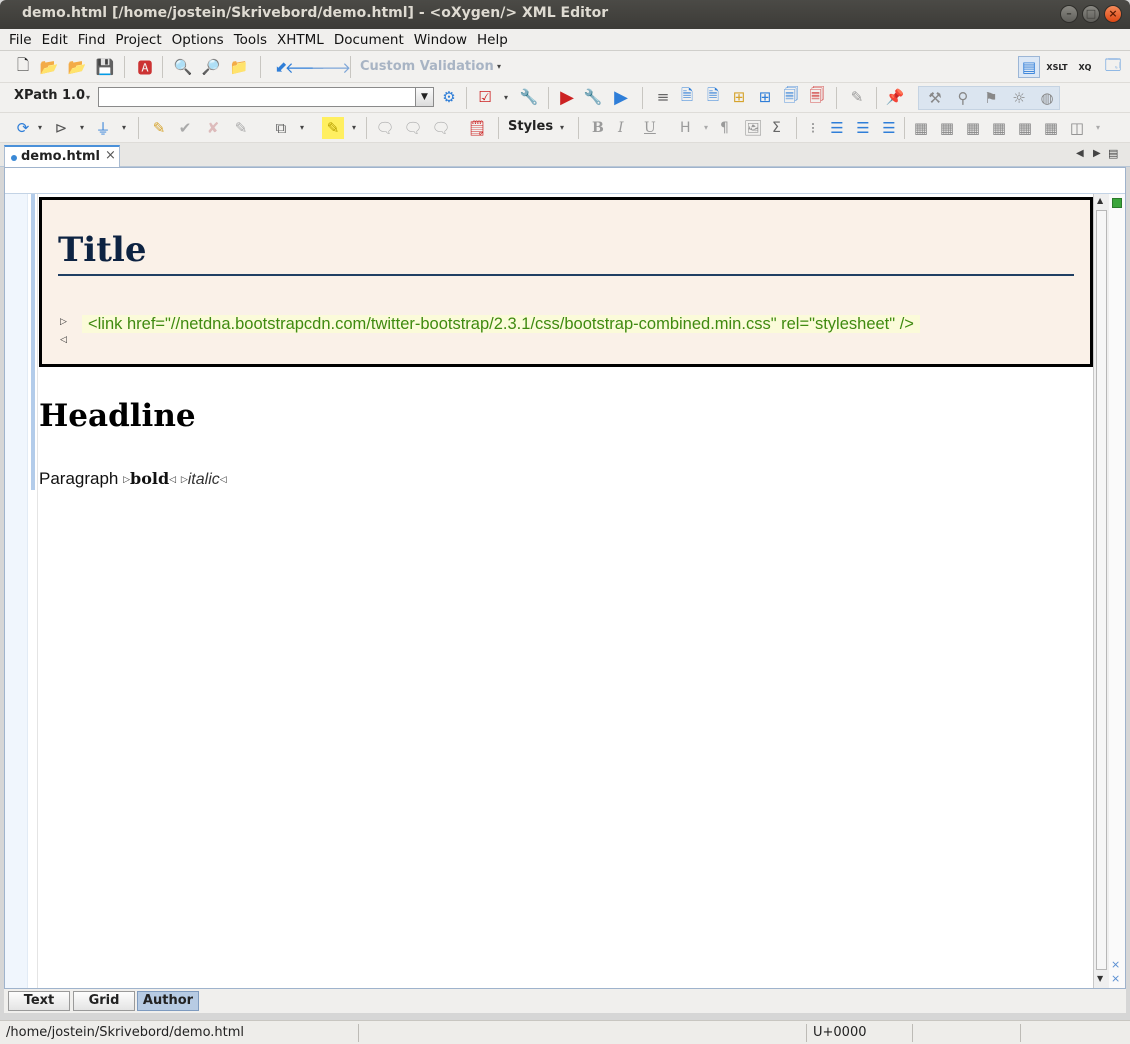 The height and width of the screenshot is (1044, 1130). I want to click on styles-dropdown-icon: ▾, so click(562, 127).